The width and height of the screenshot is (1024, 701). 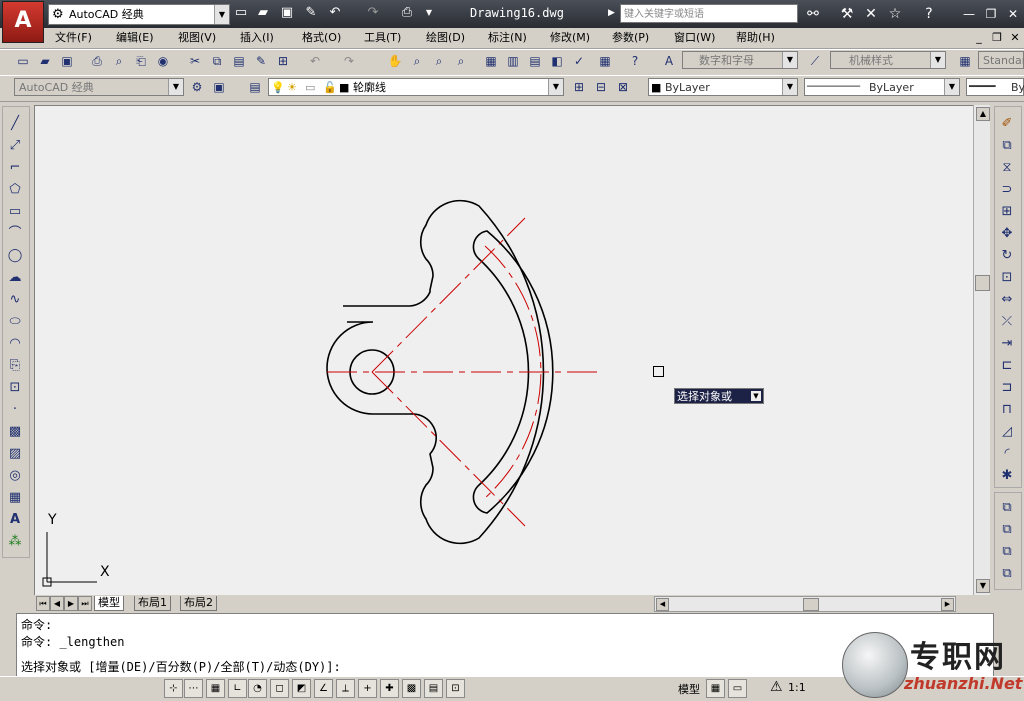 What do you see at coordinates (740, 60) in the screenshot?
I see `text-style-select: 数字和字母 ▼` at bounding box center [740, 60].